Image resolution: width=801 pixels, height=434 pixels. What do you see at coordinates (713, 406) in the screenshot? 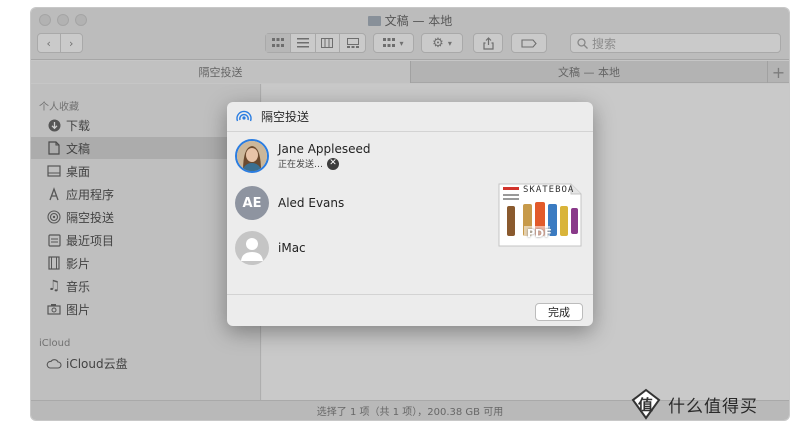
I see `watermark-text: 什么值得买` at bounding box center [713, 406].